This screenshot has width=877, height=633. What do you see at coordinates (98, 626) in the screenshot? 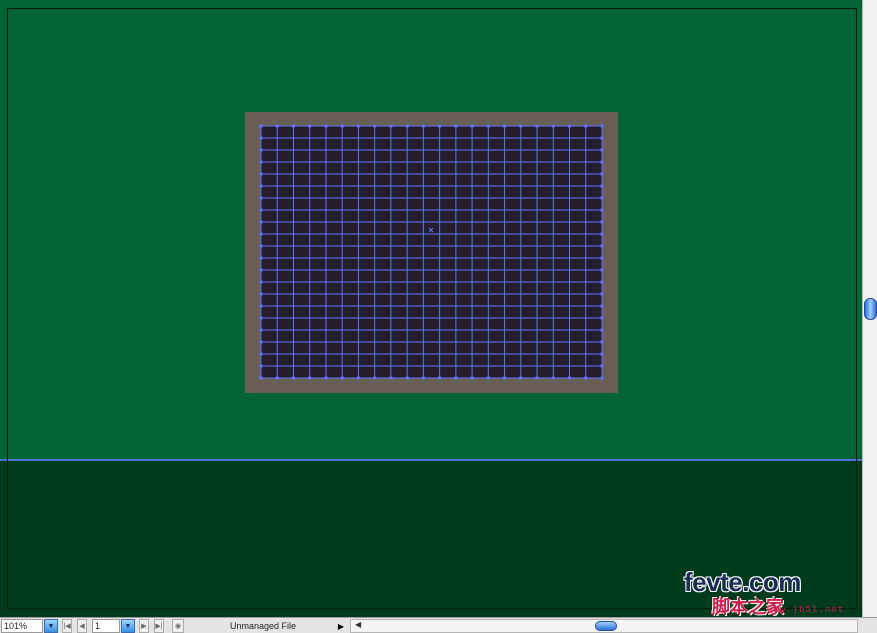
I see `page-number-value: 1` at bounding box center [98, 626].